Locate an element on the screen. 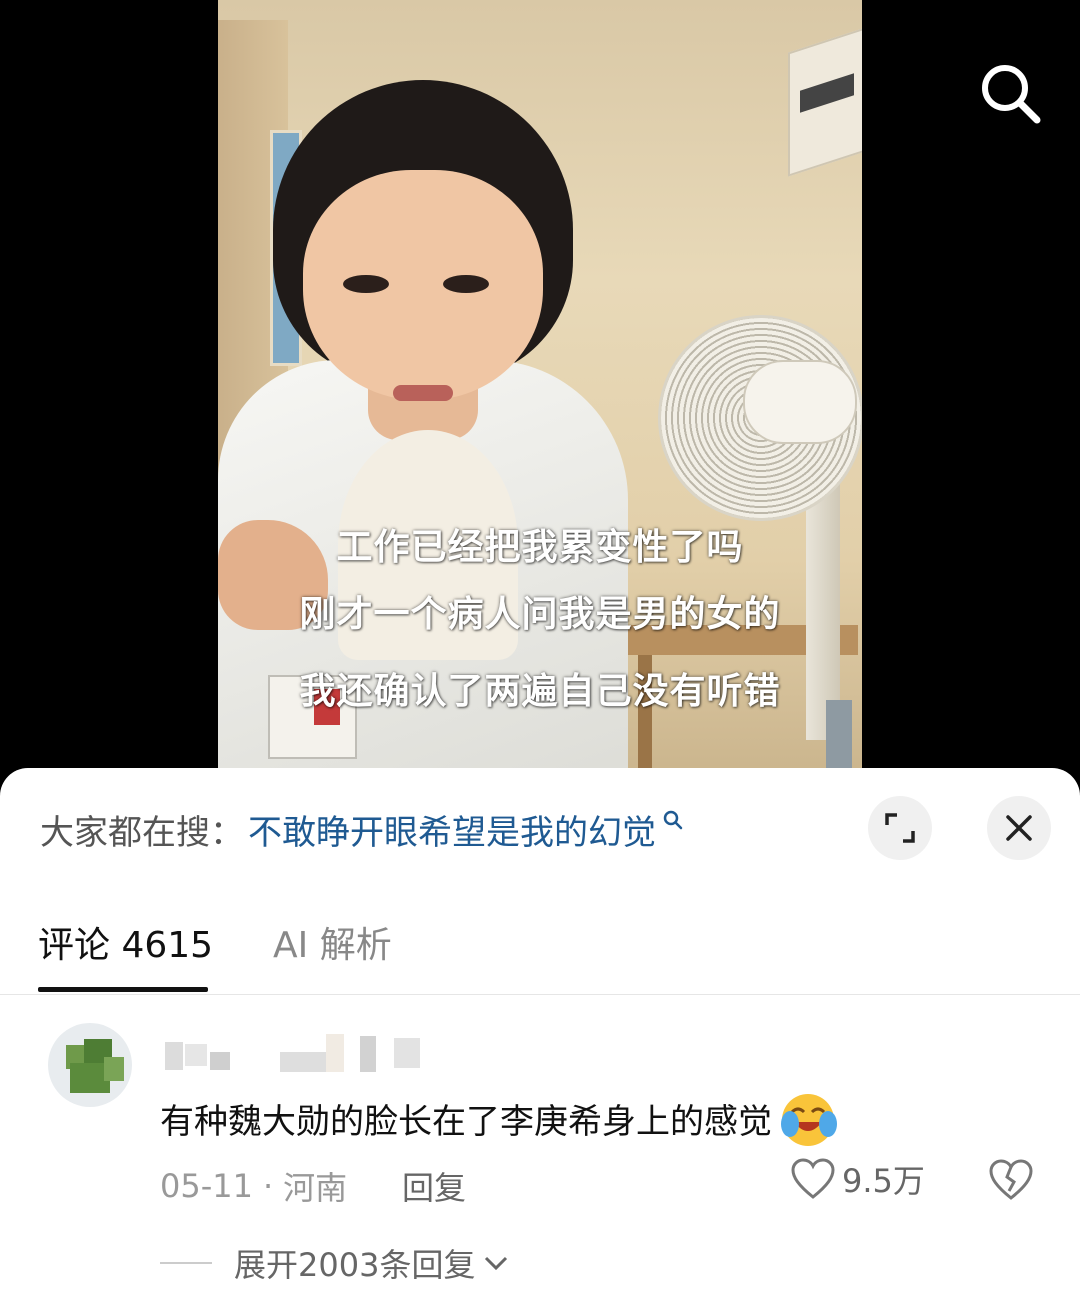  subtitle-line-1: 工作已经把我累变性了吗 is located at coordinates (540, 547).